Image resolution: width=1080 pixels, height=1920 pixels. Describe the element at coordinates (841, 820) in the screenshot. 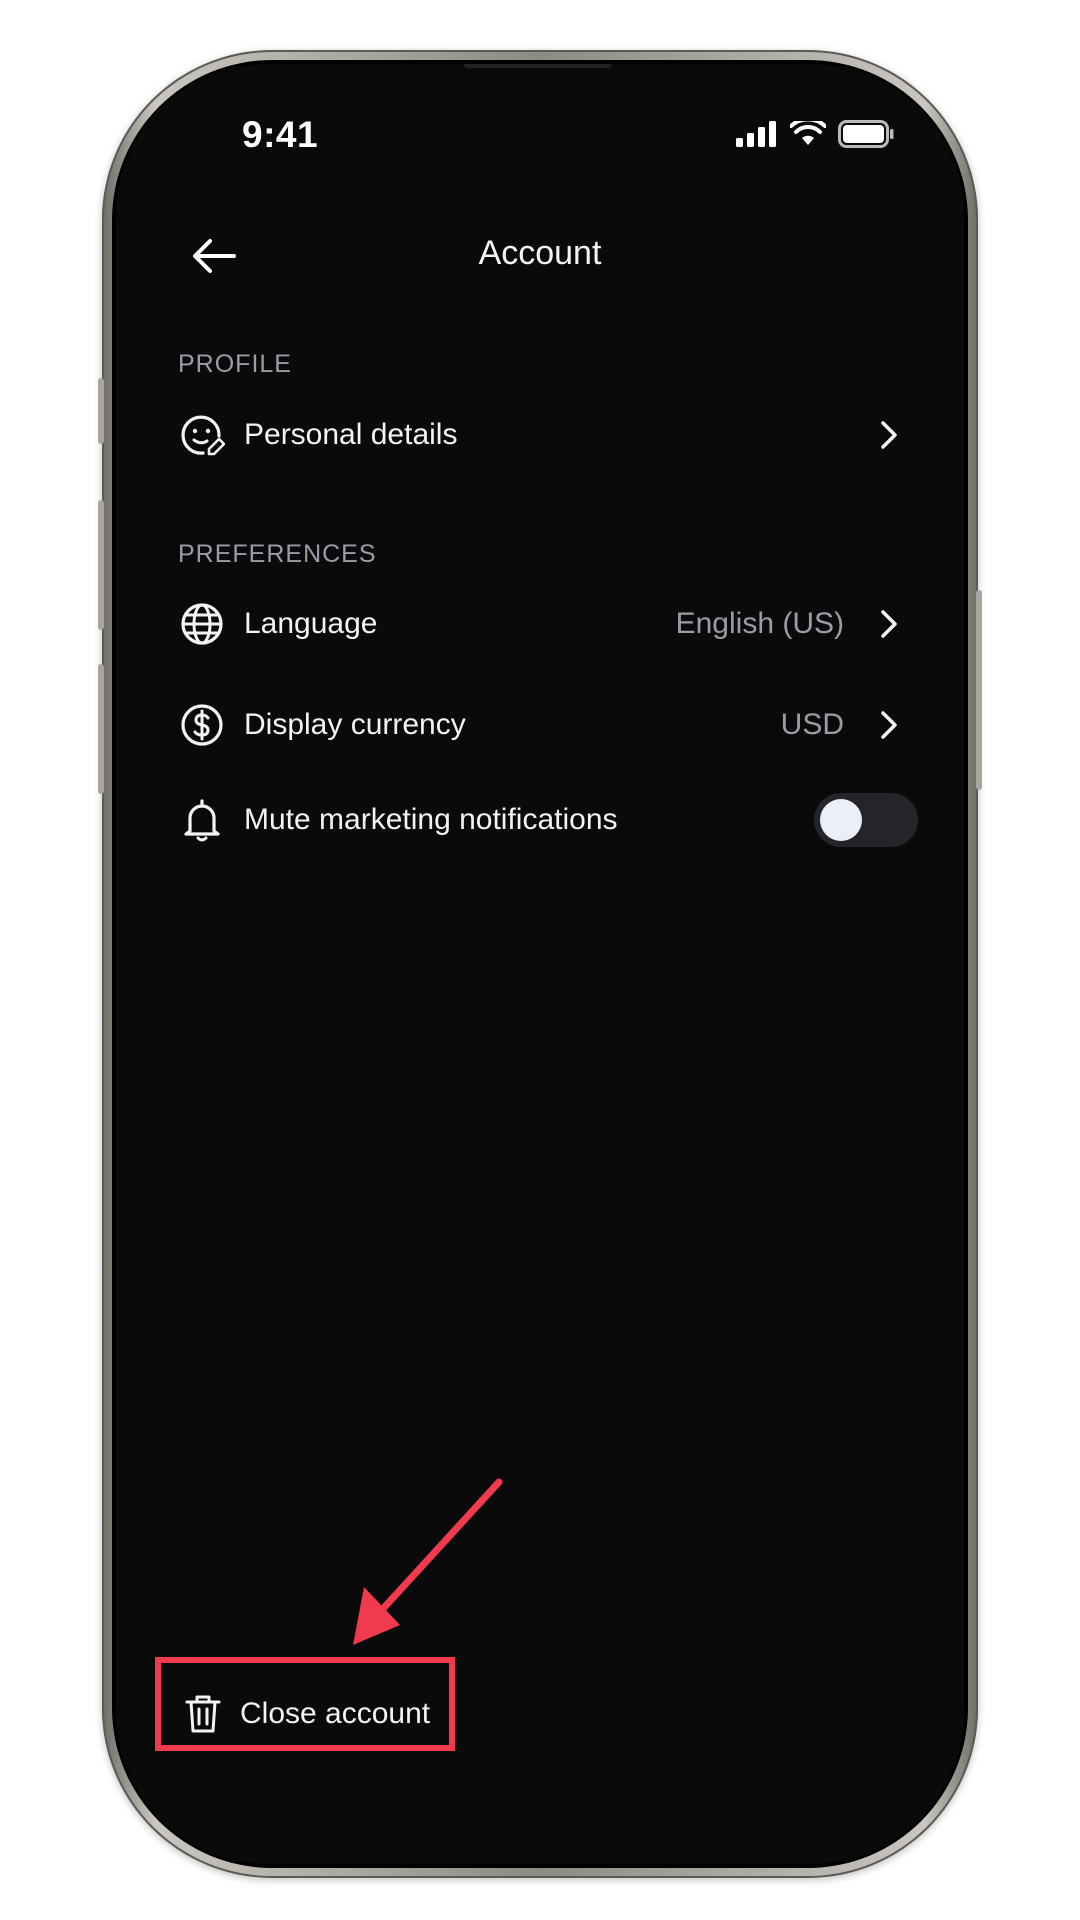

I see `toggle-knob` at that location.